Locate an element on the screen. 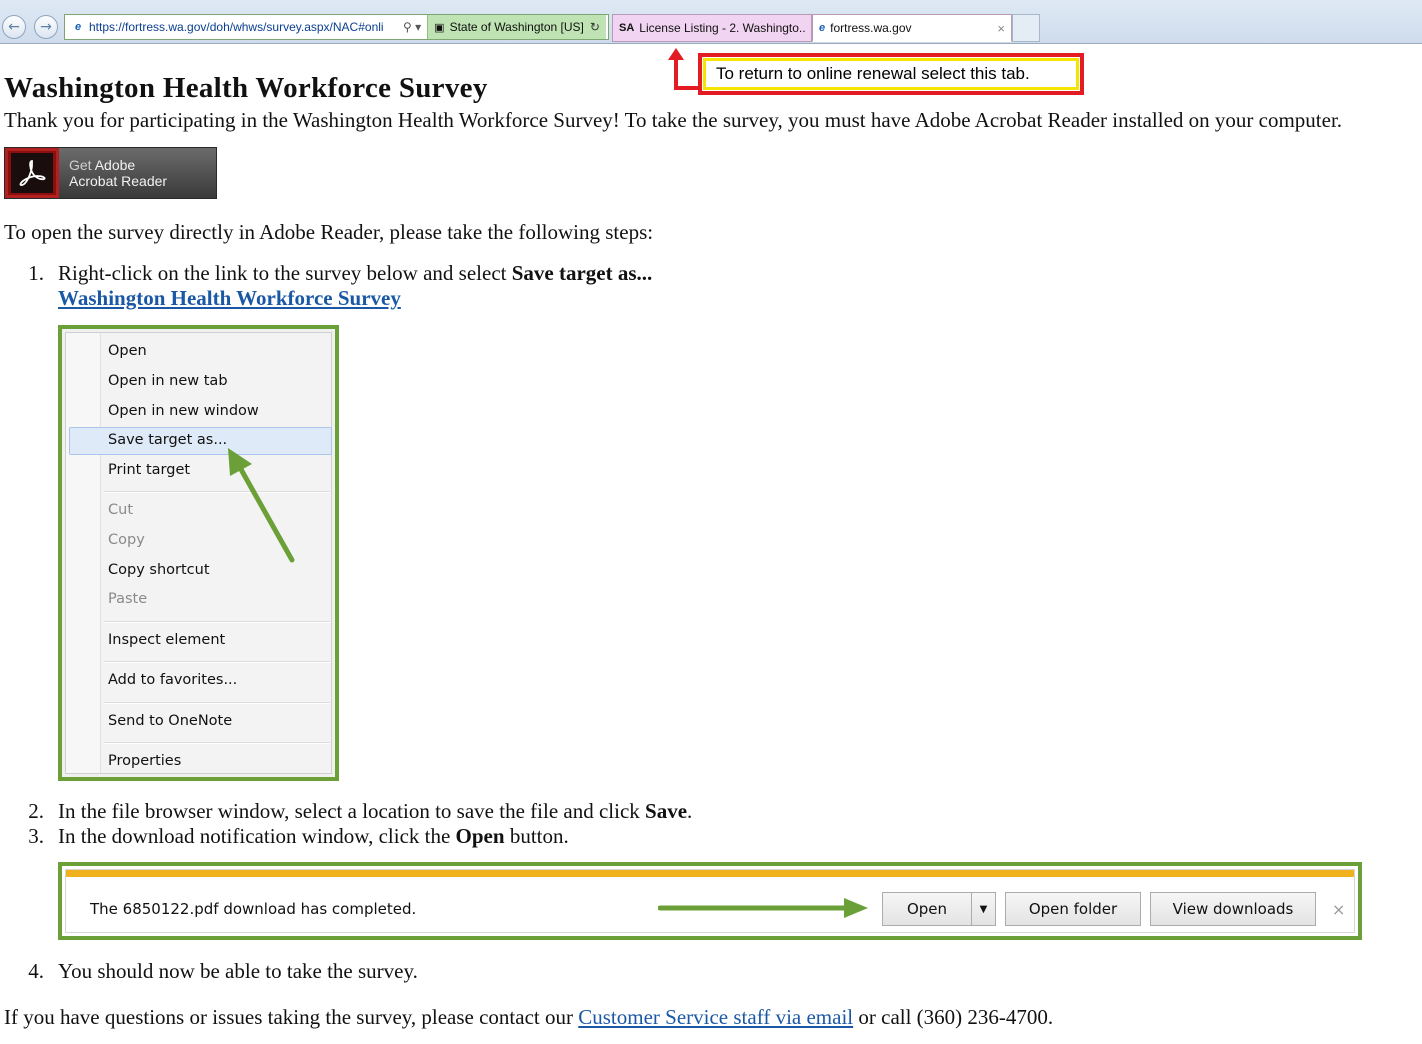 The width and height of the screenshot is (1422, 1044). chevron-down-icon: ▾ is located at coordinates (418, 27).